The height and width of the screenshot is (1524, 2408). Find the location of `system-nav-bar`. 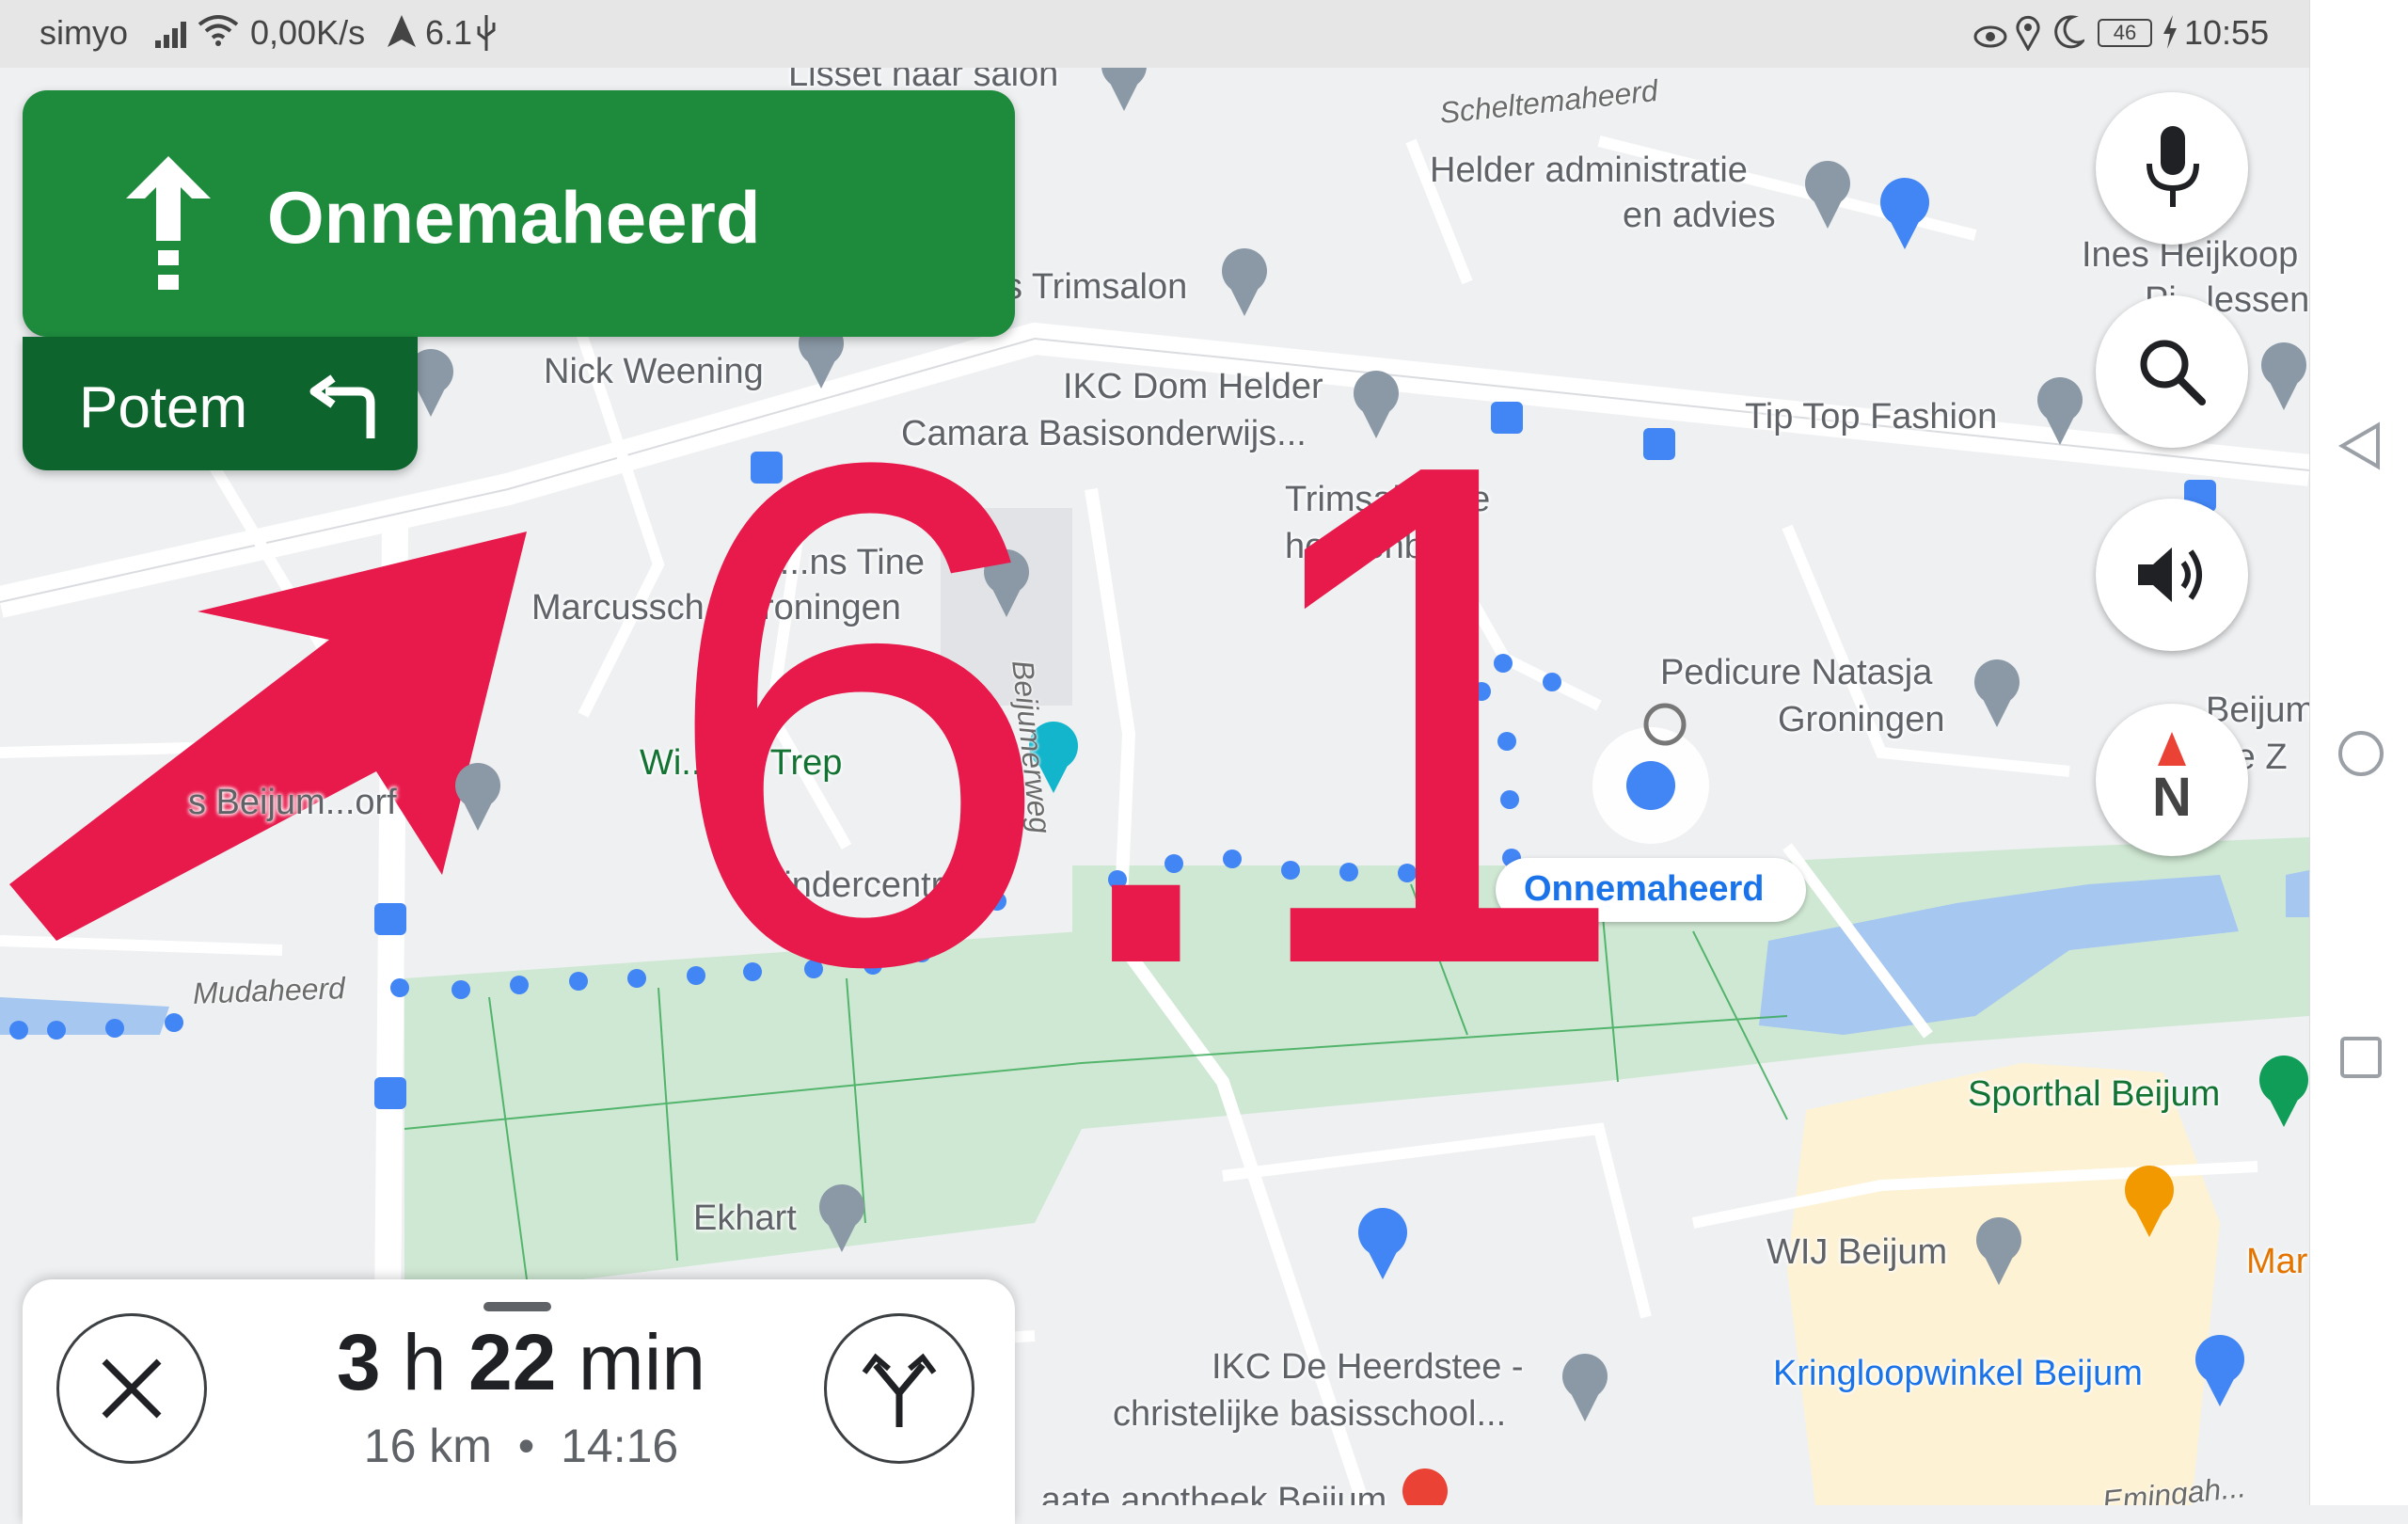

system-nav-bar is located at coordinates (2359, 753).